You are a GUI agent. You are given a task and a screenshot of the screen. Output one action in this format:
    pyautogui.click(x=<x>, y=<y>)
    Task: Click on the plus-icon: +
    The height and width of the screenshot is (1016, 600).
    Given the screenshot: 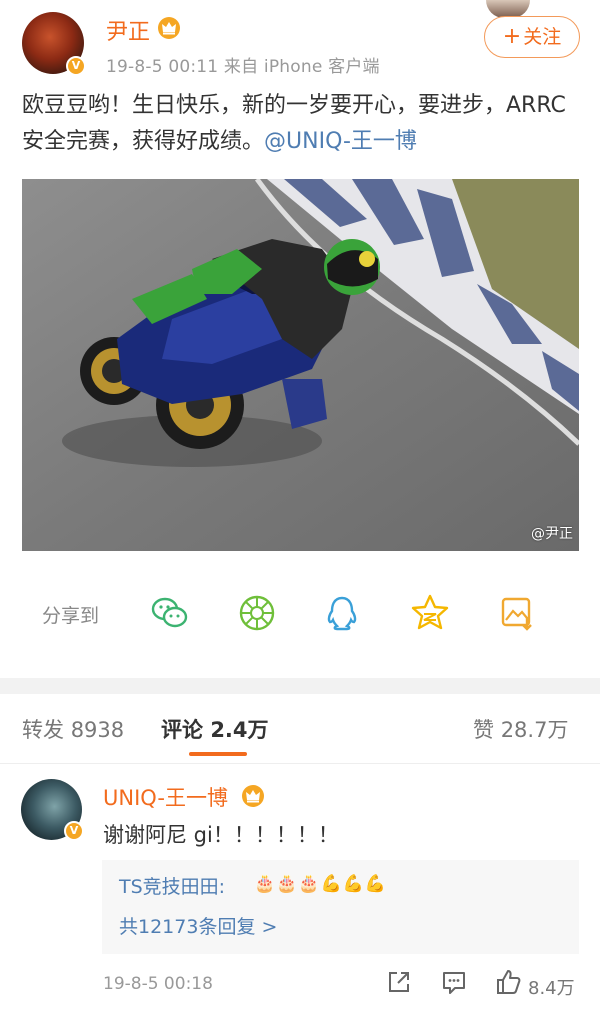 What is the action you would take?
    pyautogui.click(x=512, y=36)
    